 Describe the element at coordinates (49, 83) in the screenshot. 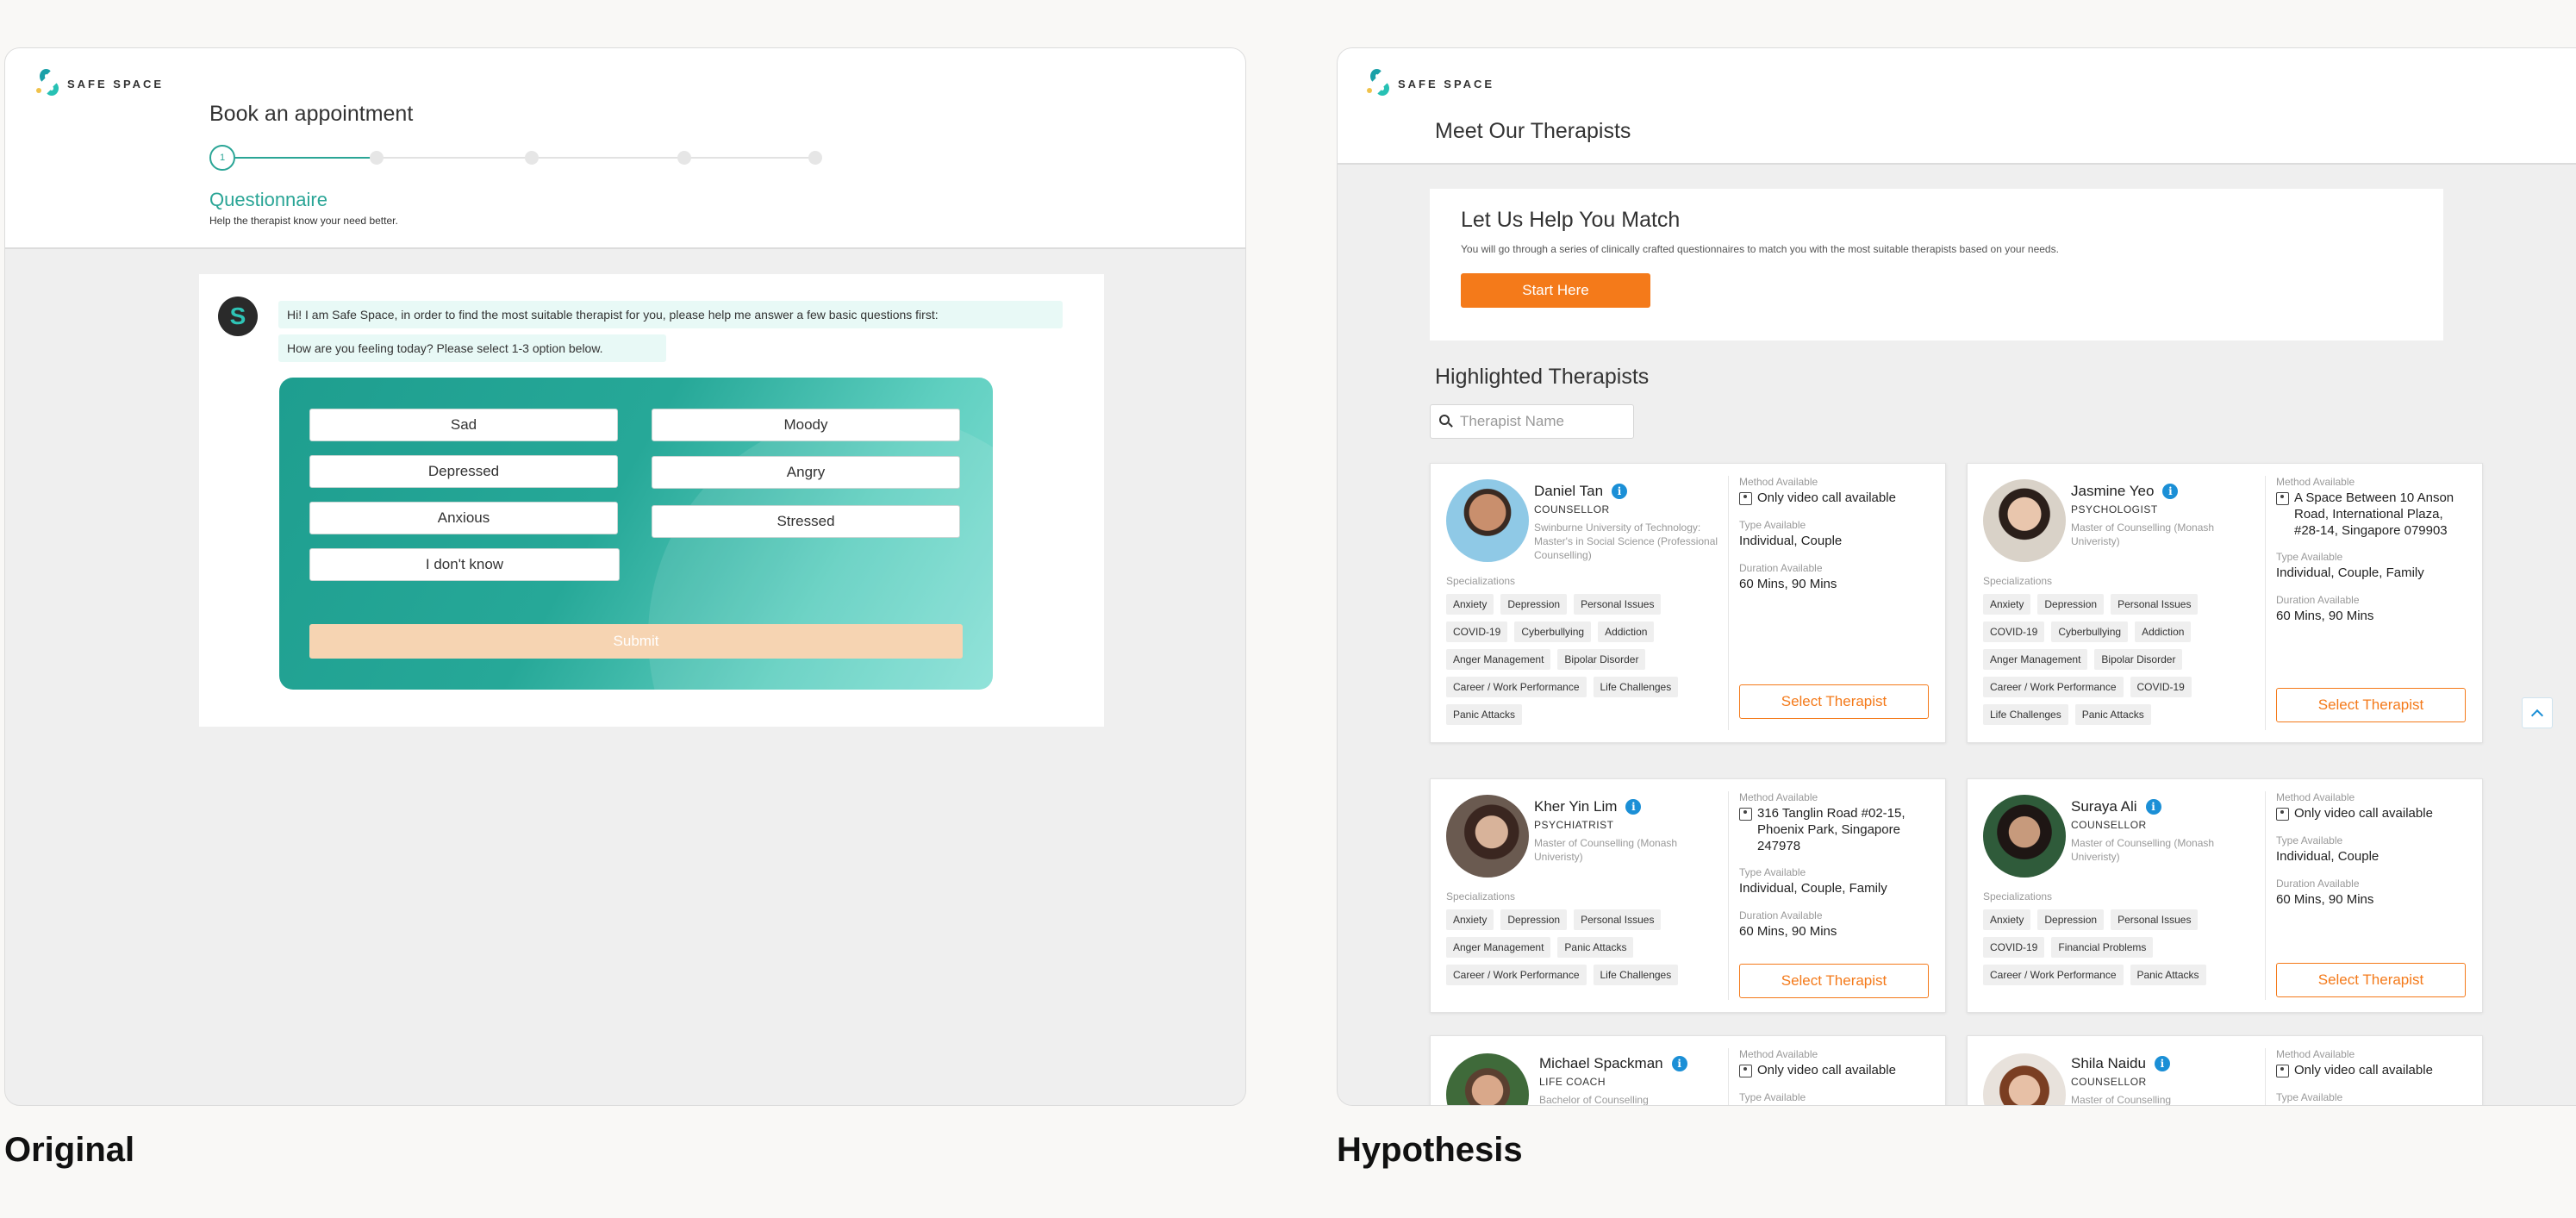

I see `safe-space-logo-icon` at that location.